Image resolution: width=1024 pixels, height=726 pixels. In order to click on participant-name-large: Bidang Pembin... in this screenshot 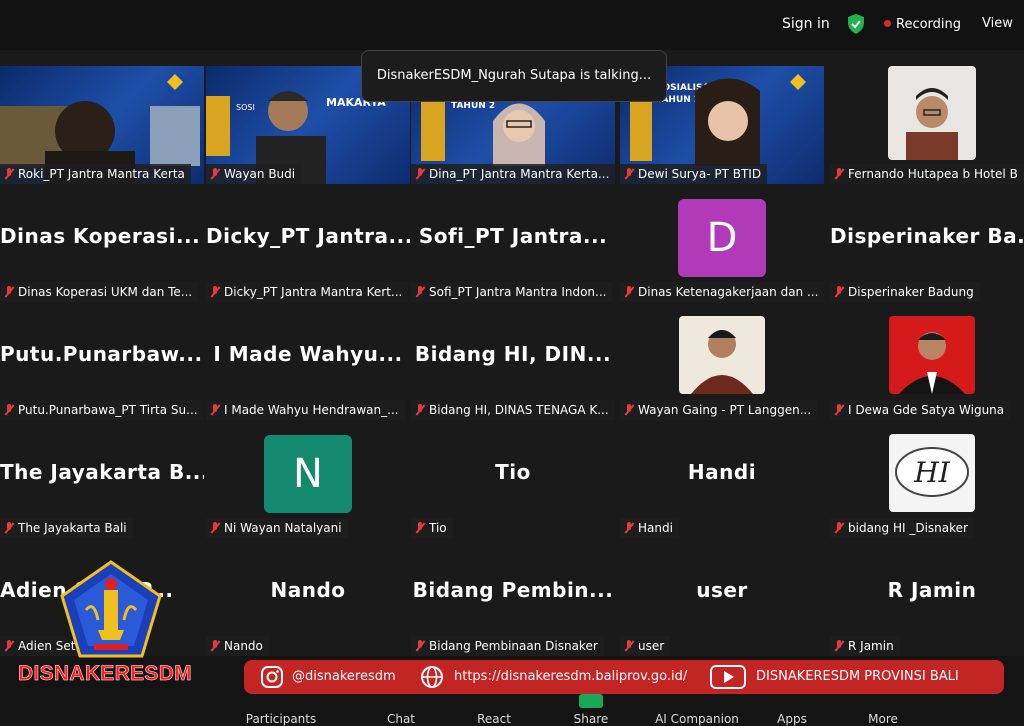, I will do `click(513, 590)`.